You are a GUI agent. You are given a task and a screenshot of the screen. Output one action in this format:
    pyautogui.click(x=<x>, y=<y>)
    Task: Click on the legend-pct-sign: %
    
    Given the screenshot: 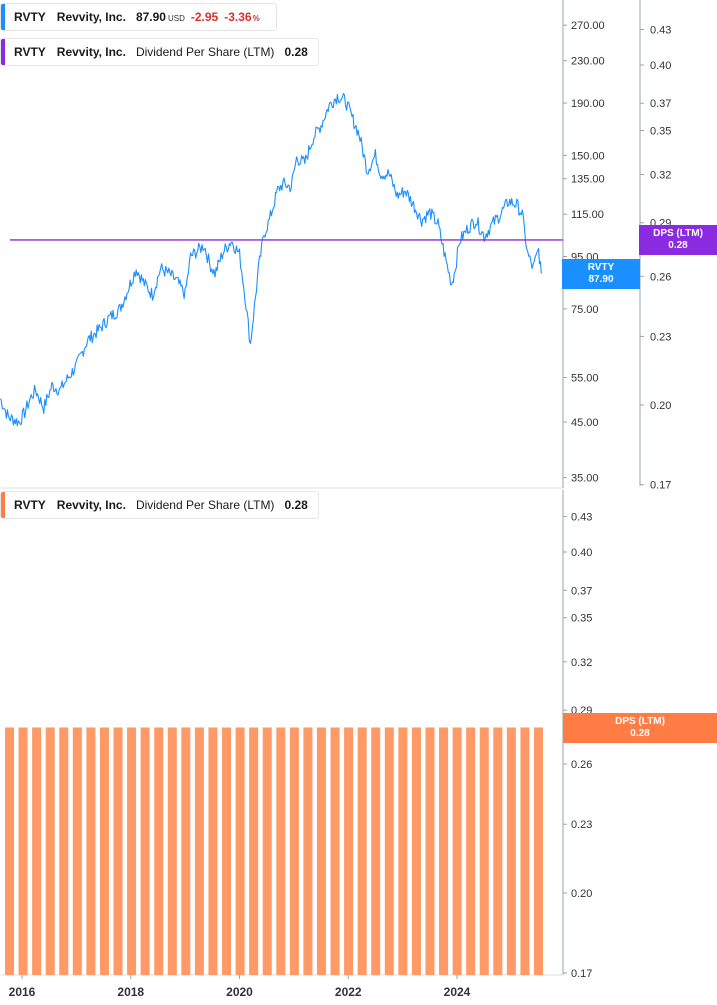 What is the action you would take?
    pyautogui.click(x=256, y=18)
    